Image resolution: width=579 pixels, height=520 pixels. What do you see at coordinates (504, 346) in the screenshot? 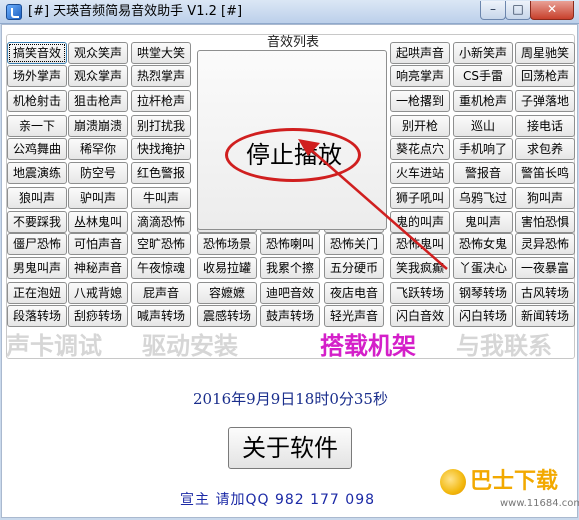
I see `contact-link: 与我联系` at bounding box center [504, 346].